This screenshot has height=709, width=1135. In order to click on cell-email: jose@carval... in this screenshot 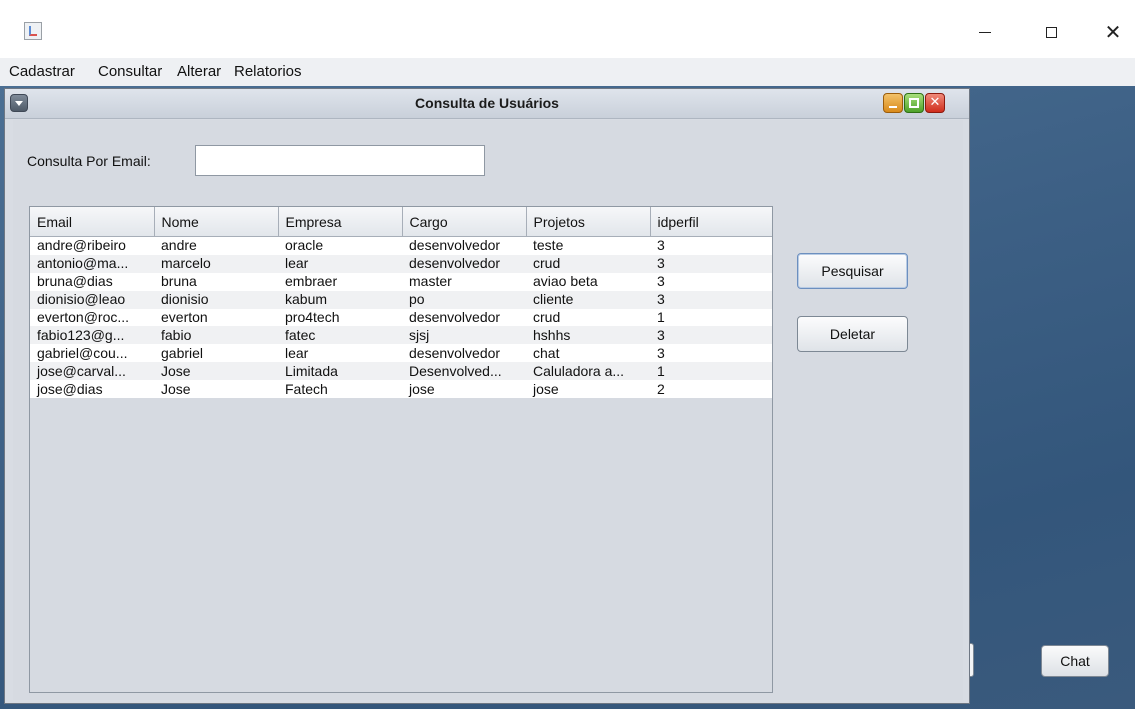, I will do `click(92, 371)`.